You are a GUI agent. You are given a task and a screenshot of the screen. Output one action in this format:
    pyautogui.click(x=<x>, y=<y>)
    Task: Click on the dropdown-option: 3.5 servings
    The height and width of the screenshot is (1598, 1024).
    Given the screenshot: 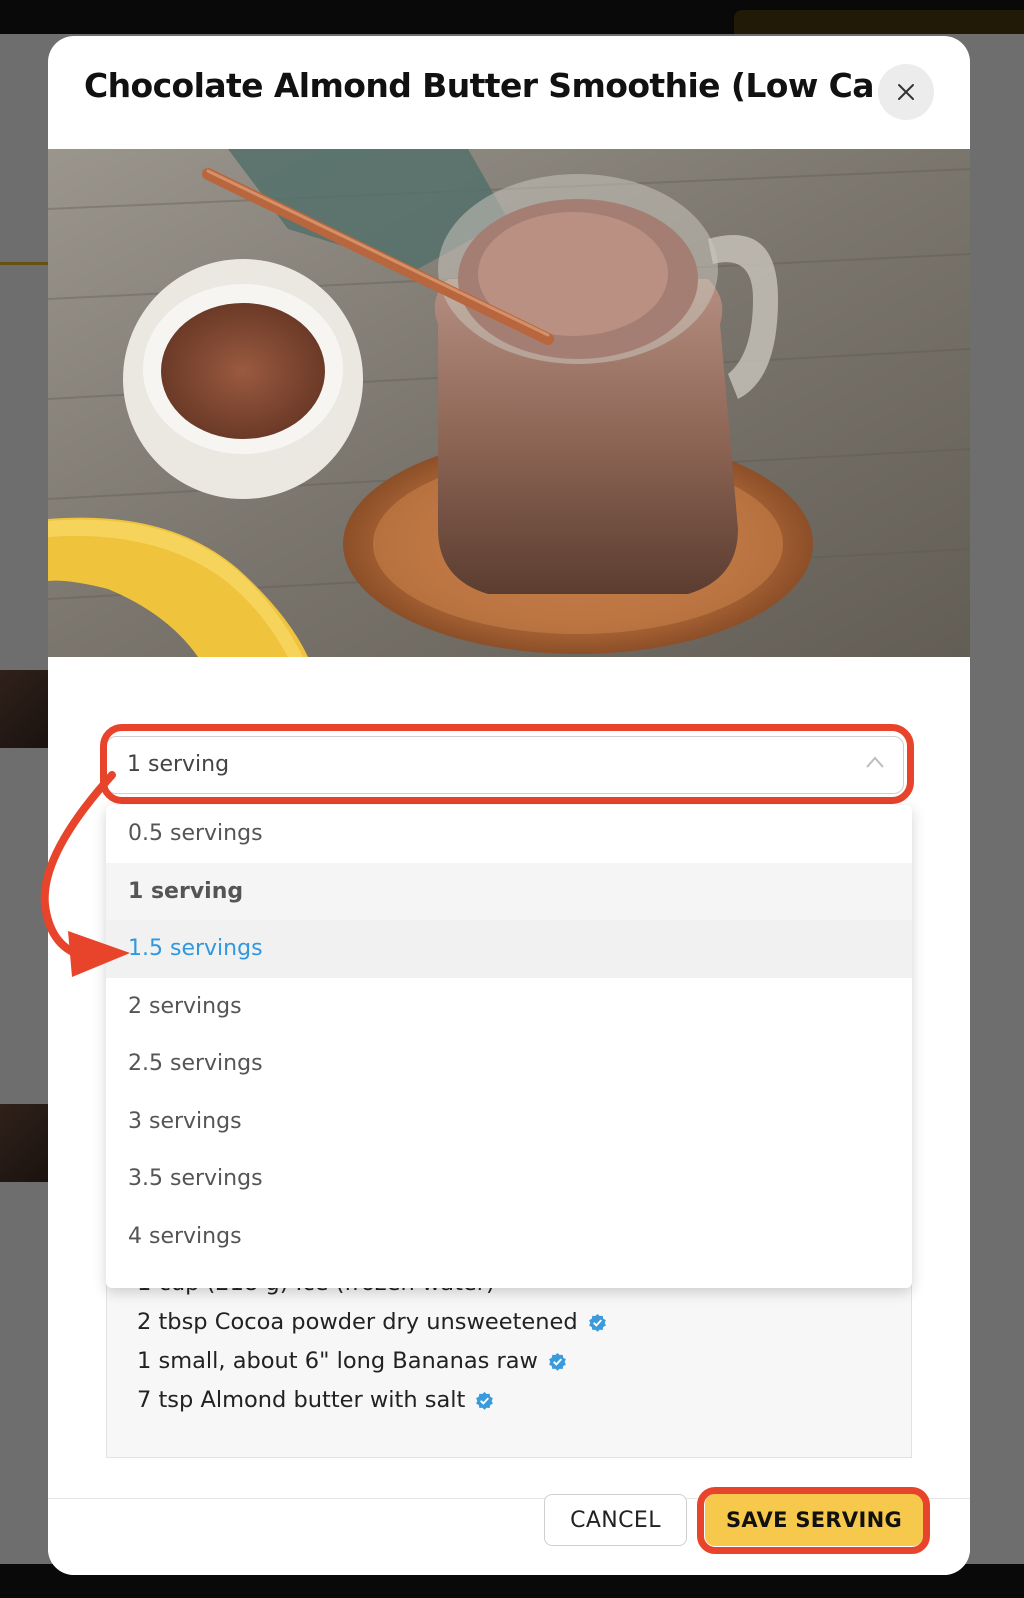 What is the action you would take?
    pyautogui.click(x=509, y=1179)
    